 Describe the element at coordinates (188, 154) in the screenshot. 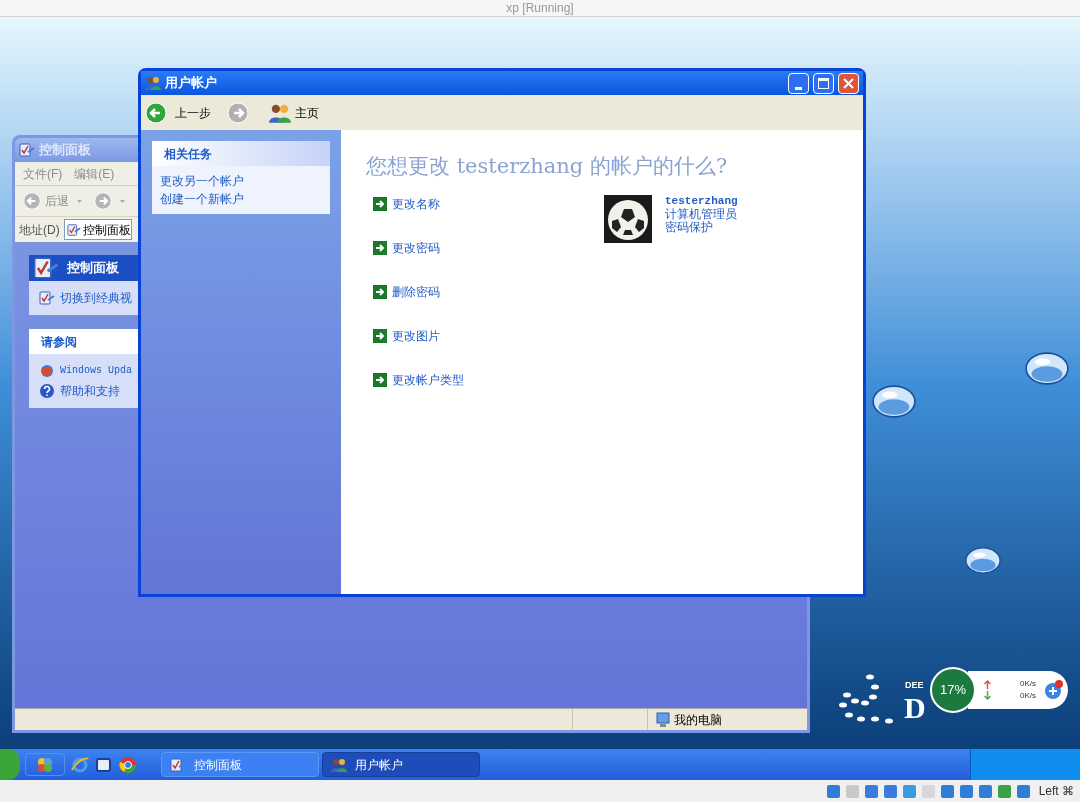

I see `pane-title: 相关任务` at that location.